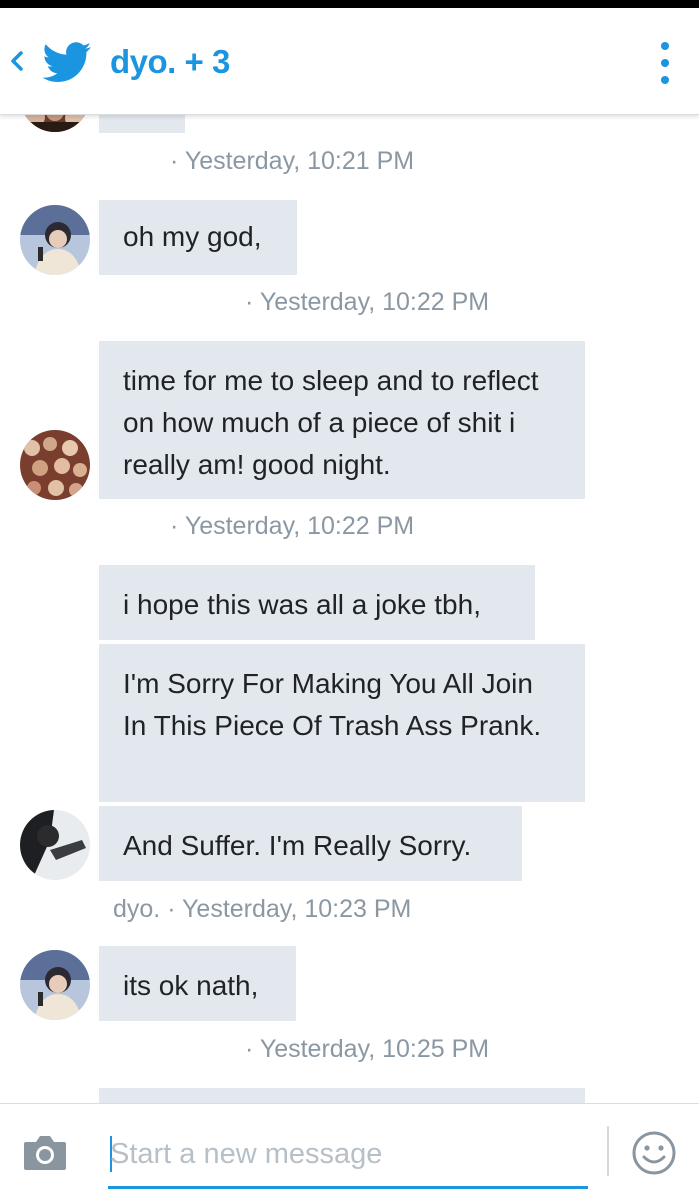  I want to click on sender-name: dyo., so click(137, 909).